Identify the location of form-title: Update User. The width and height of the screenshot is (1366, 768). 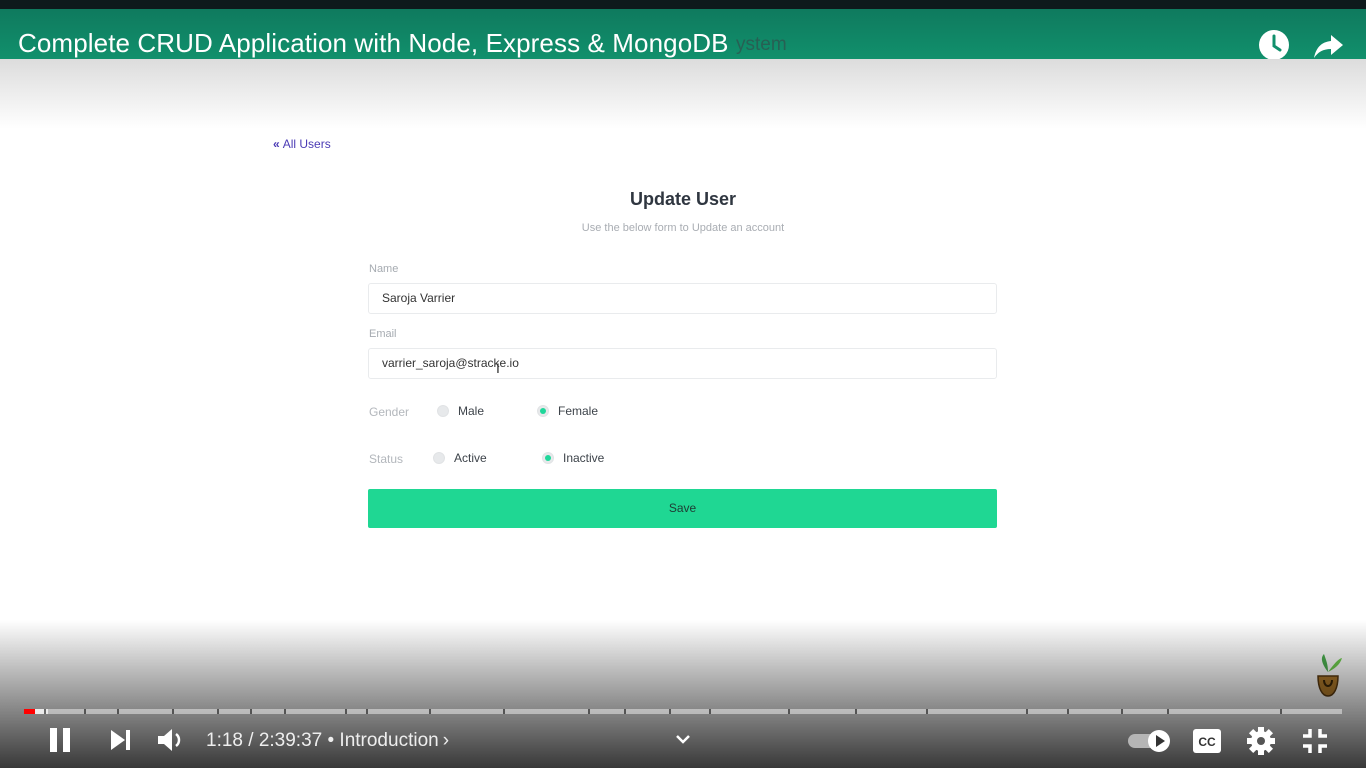
(683, 199).